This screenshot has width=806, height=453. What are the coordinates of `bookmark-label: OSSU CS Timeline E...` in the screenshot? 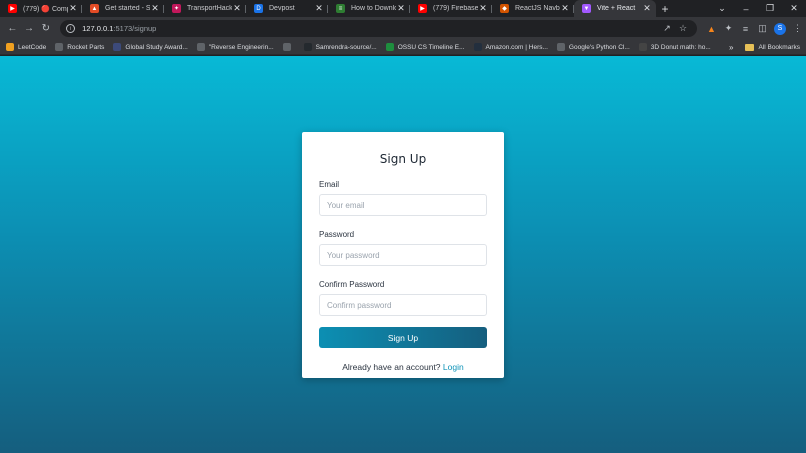 It's located at (431, 47).